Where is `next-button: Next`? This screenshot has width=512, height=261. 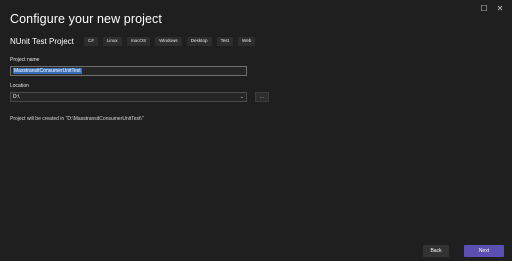 next-button: Next is located at coordinates (484, 251).